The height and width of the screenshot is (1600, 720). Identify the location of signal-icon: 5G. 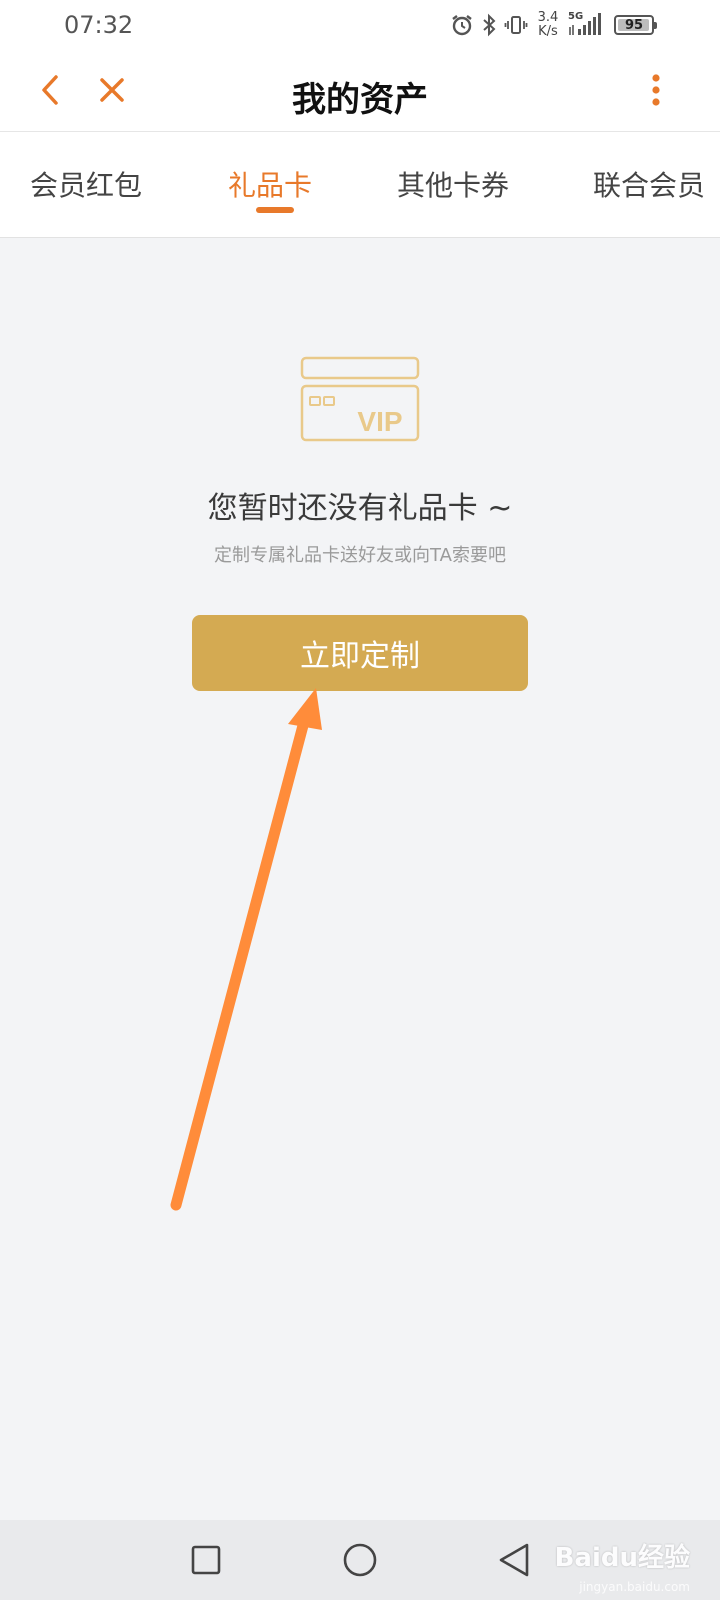
(585, 24).